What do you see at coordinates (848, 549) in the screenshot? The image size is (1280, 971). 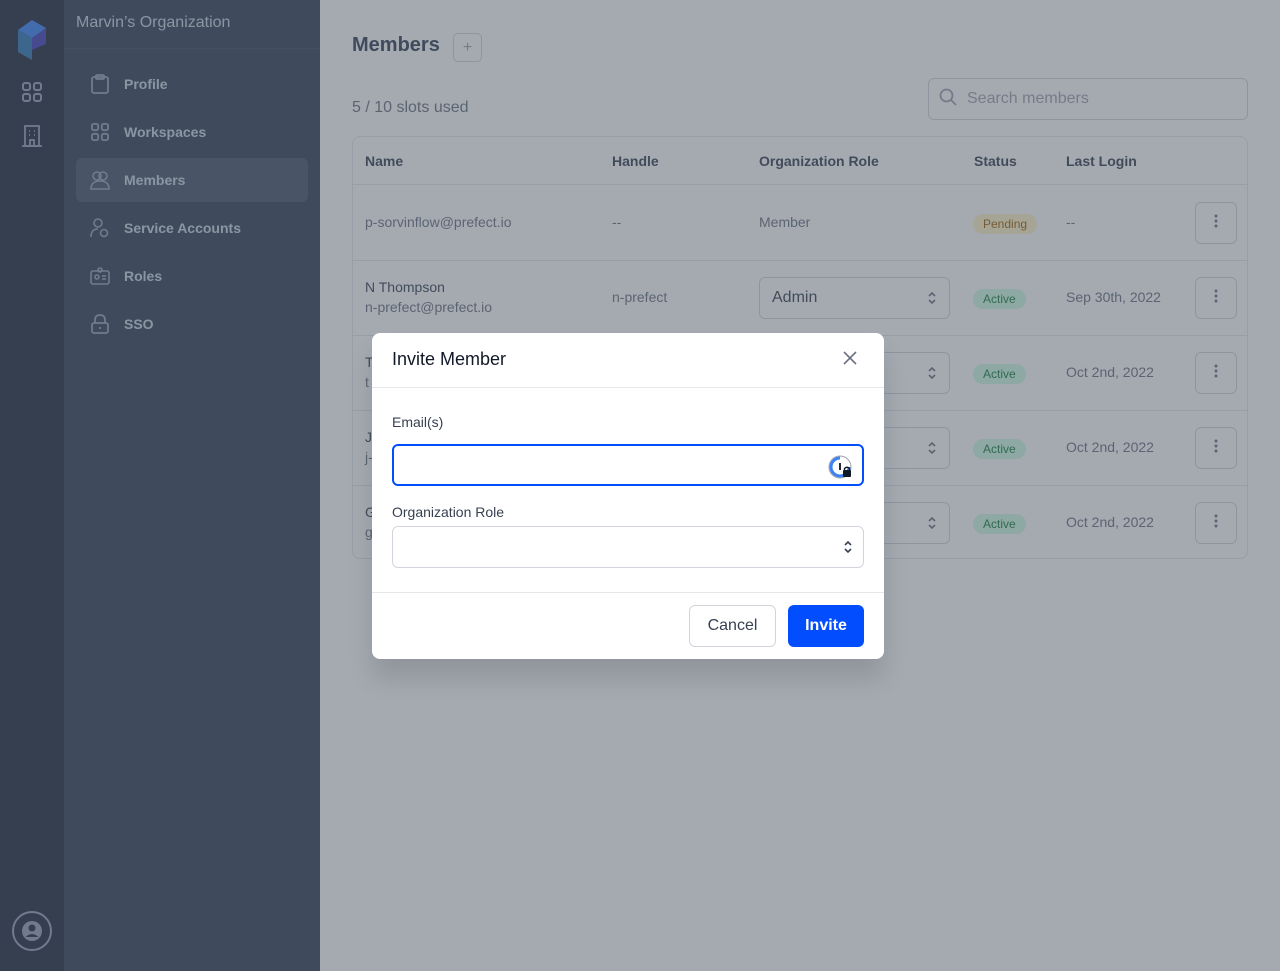 I see `chevron-up-down-icon` at bounding box center [848, 549].